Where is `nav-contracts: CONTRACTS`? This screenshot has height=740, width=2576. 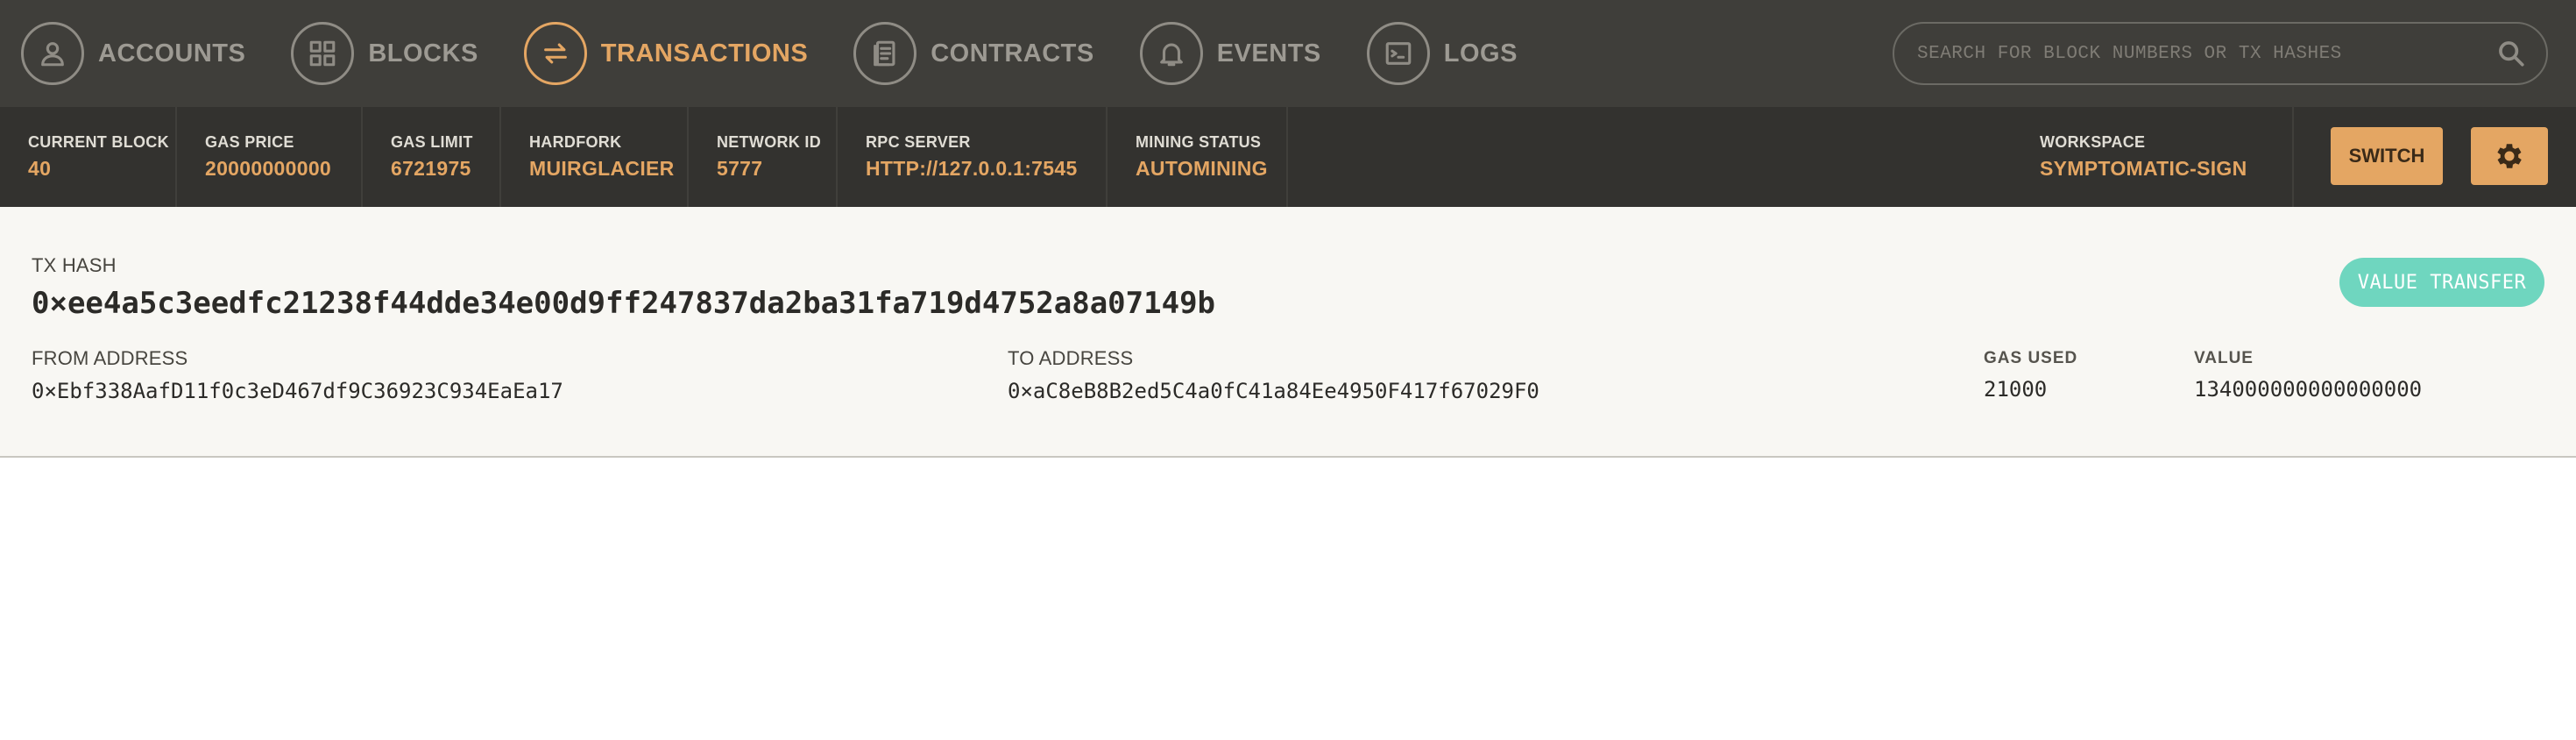 nav-contracts: CONTRACTS is located at coordinates (973, 53).